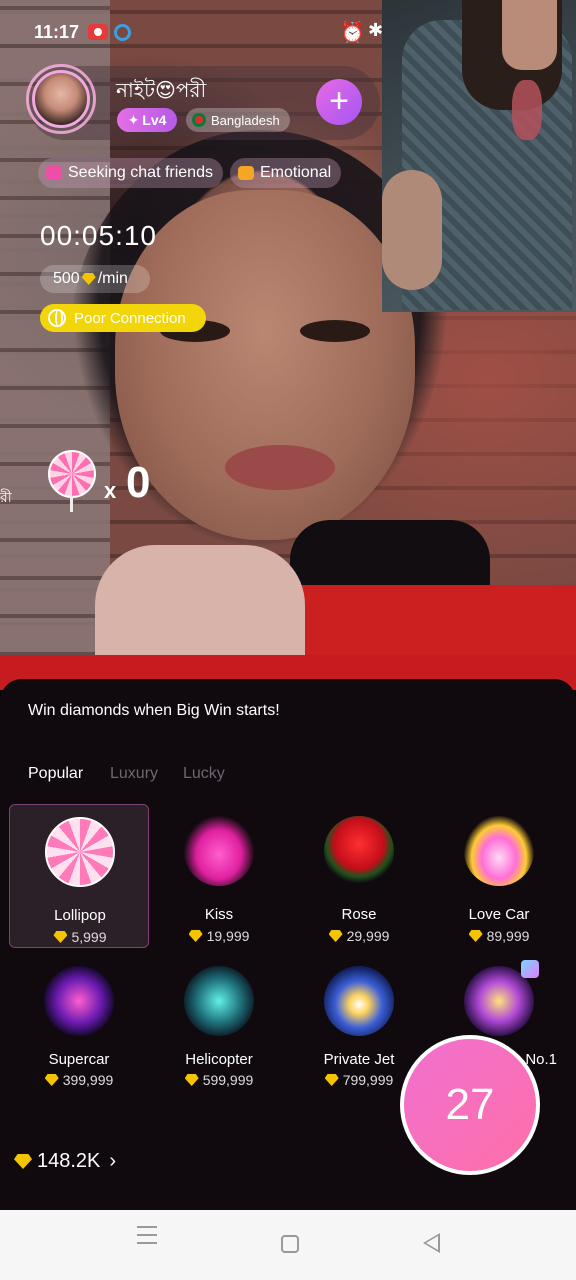  What do you see at coordinates (228, 936) in the screenshot?
I see `gift-price-value: 19,999` at bounding box center [228, 936].